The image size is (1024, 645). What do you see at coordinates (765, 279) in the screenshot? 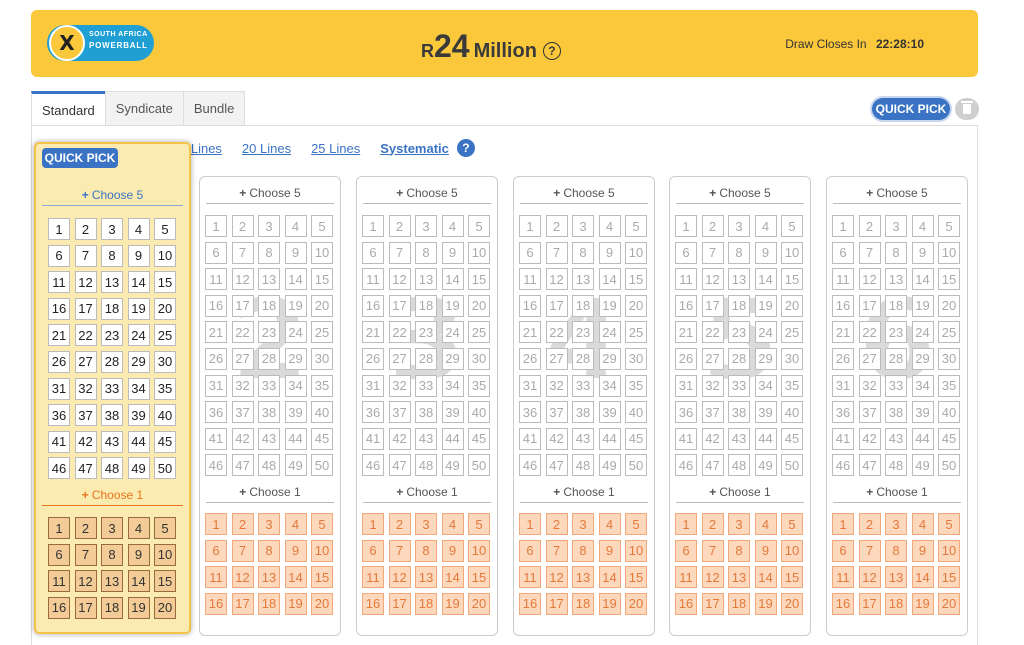
I see `main-number-cell: 14` at bounding box center [765, 279].